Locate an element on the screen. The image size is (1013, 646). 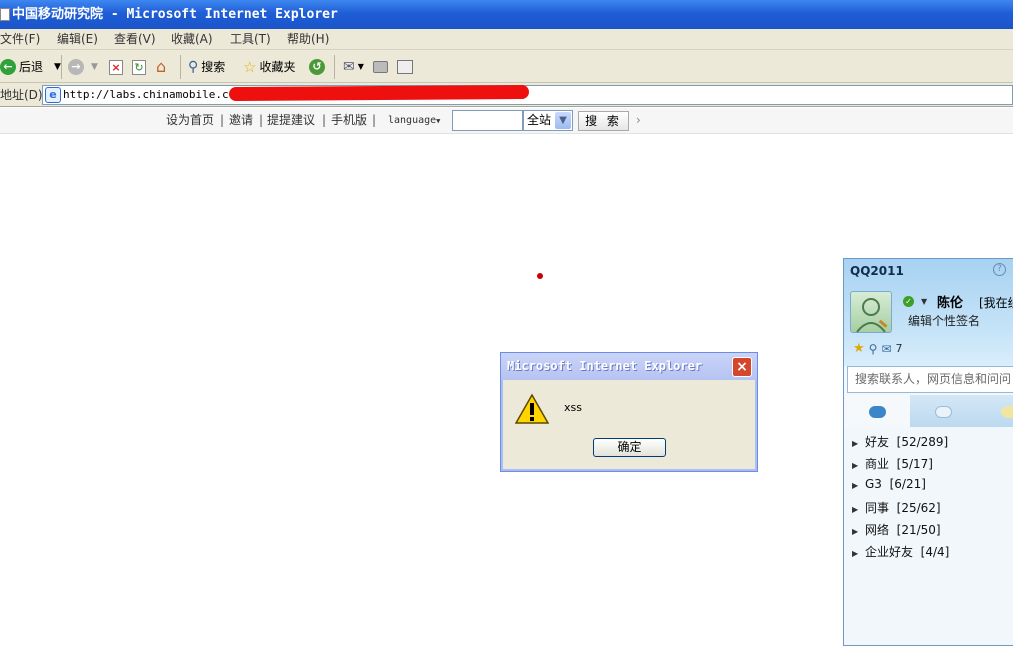
link-suggestion: 提提建议 is located at coordinates (291, 120).